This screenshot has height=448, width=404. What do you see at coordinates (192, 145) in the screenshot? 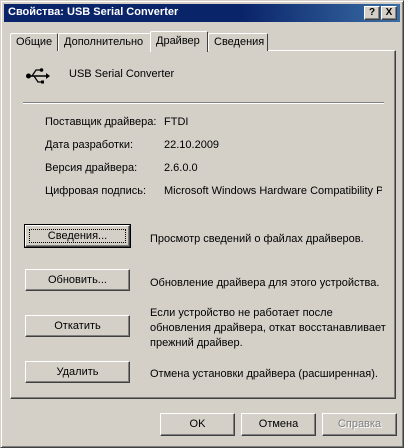
I see `date-value: 22.10.2009` at bounding box center [192, 145].